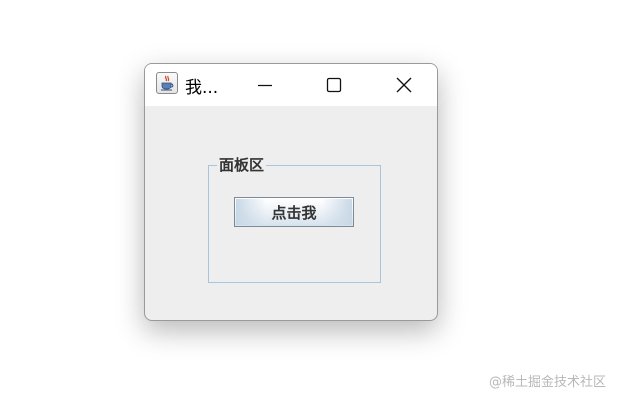 This screenshot has height=400, width=618. Describe the element at coordinates (547, 382) in the screenshot. I see `watermark-text: @稀土掘金技术社区` at that location.